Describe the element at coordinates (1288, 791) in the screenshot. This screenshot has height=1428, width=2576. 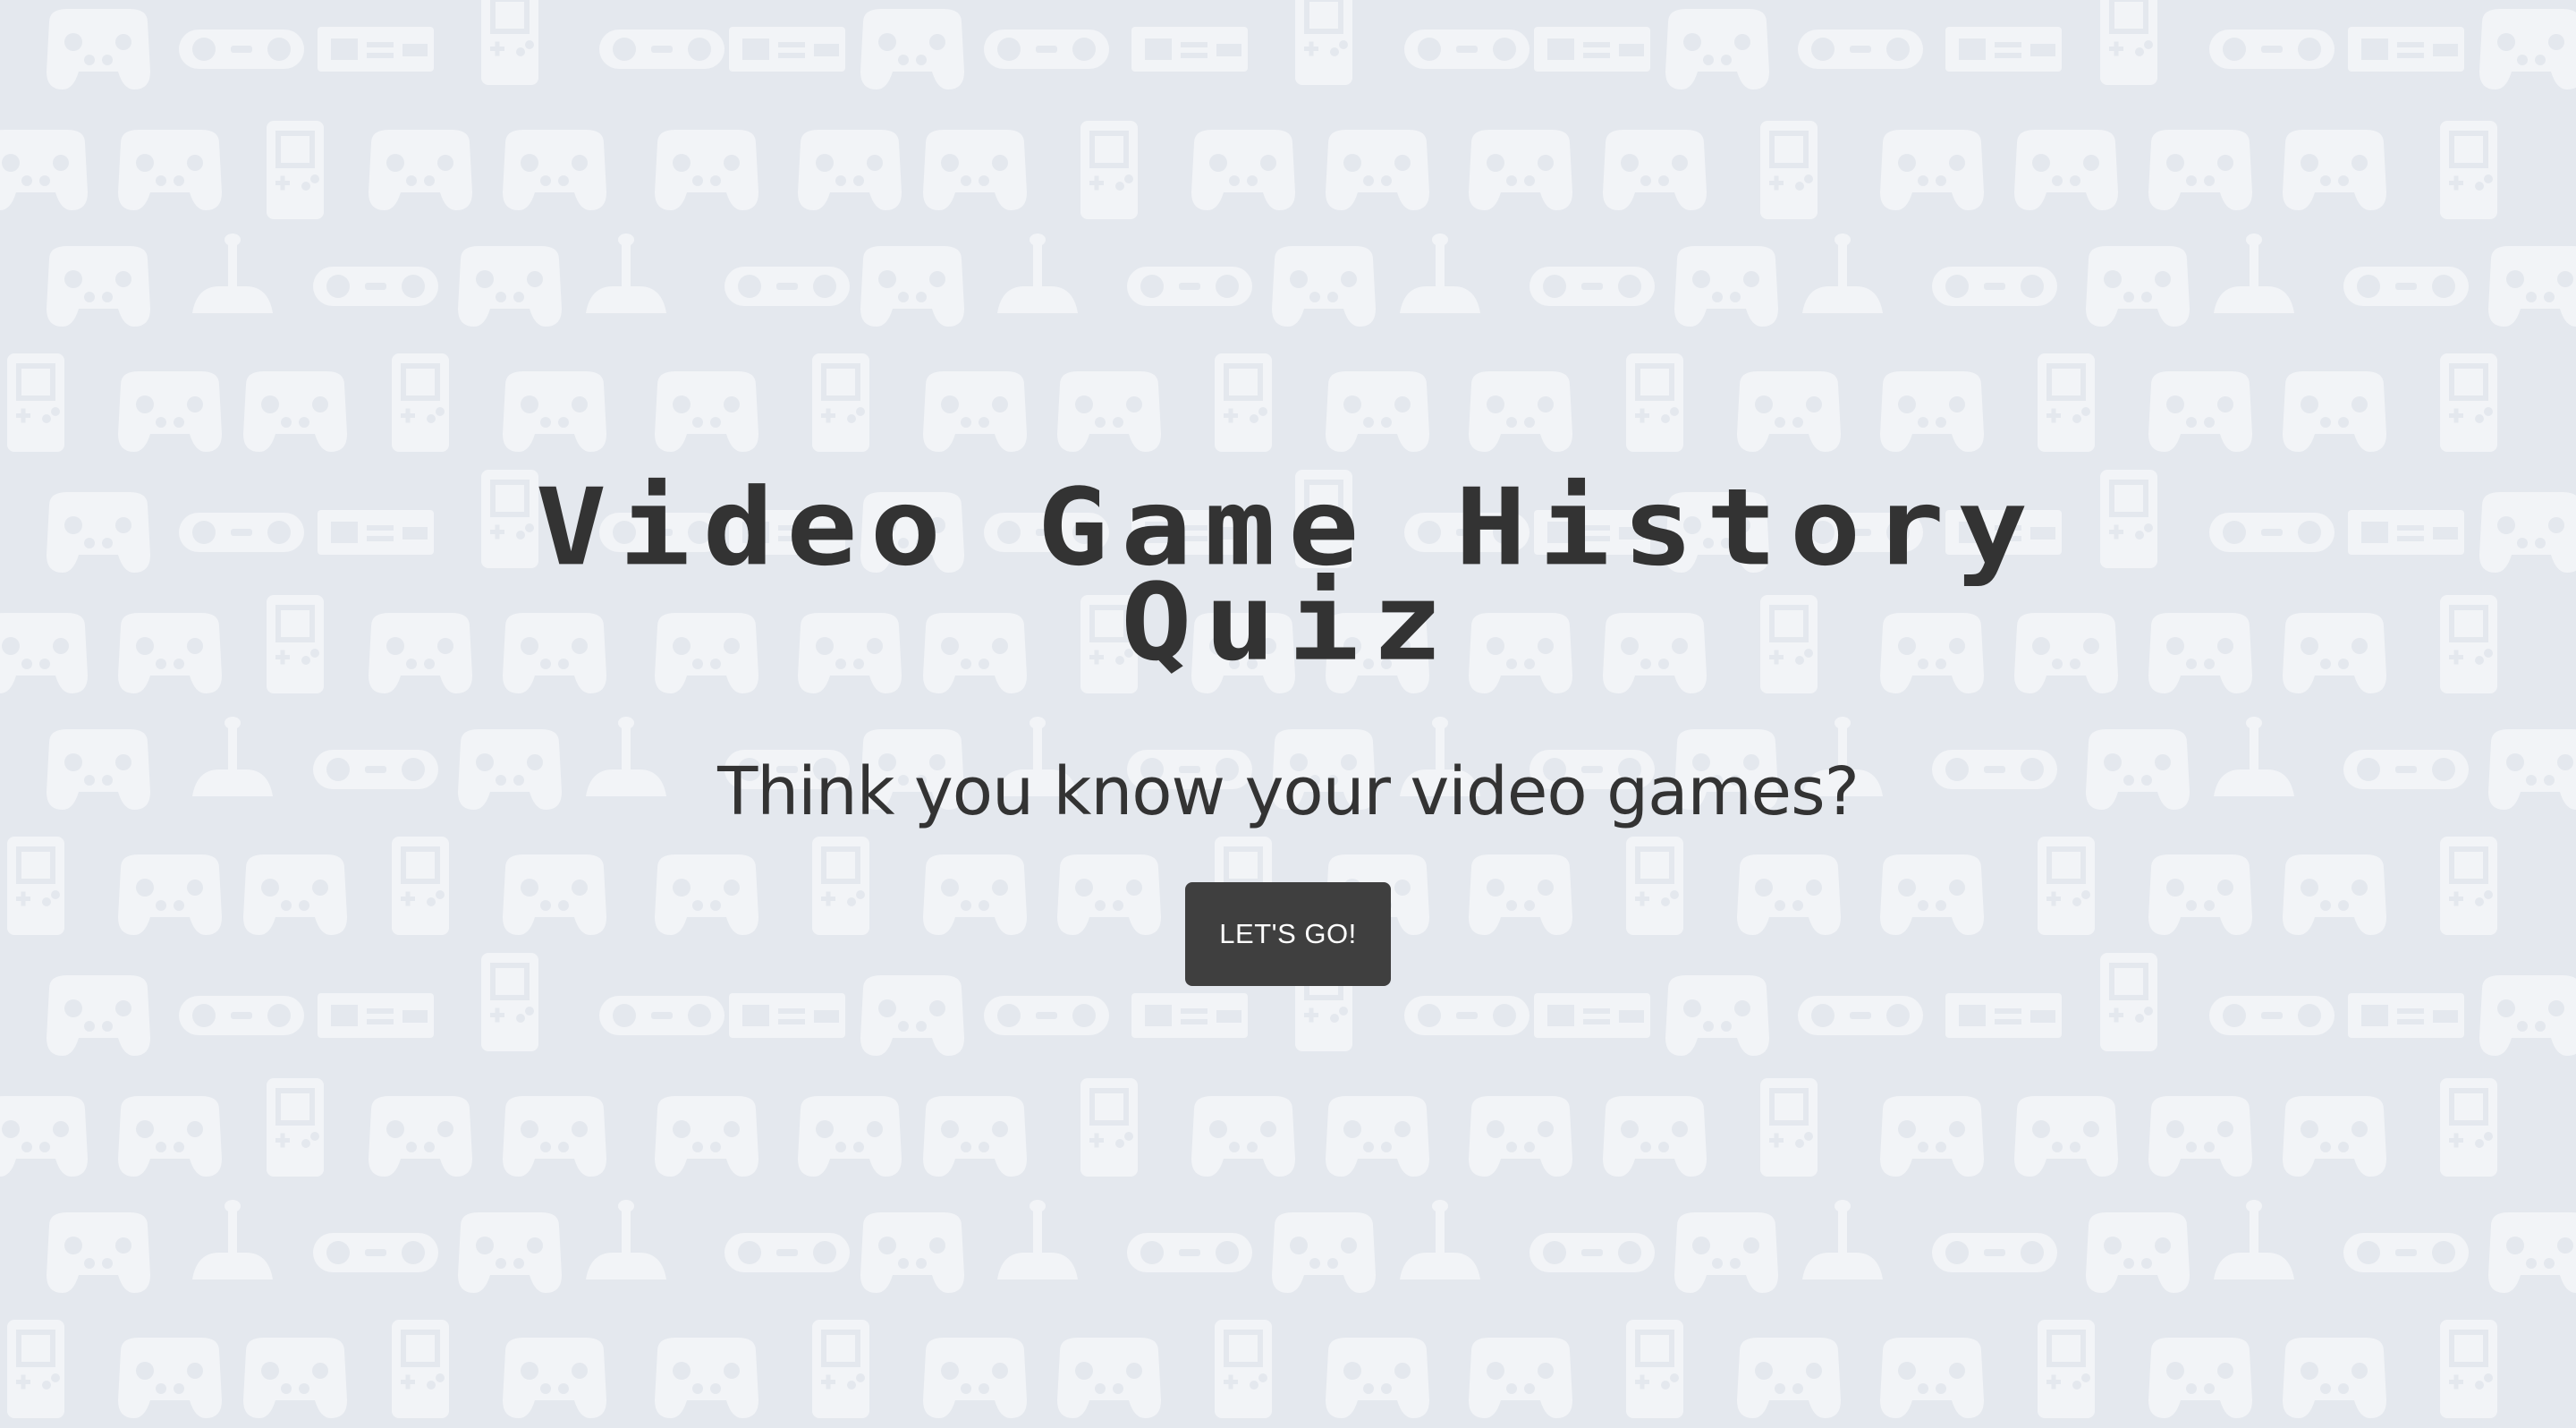
I see `page-subtitle: Think you know your video games?` at that location.